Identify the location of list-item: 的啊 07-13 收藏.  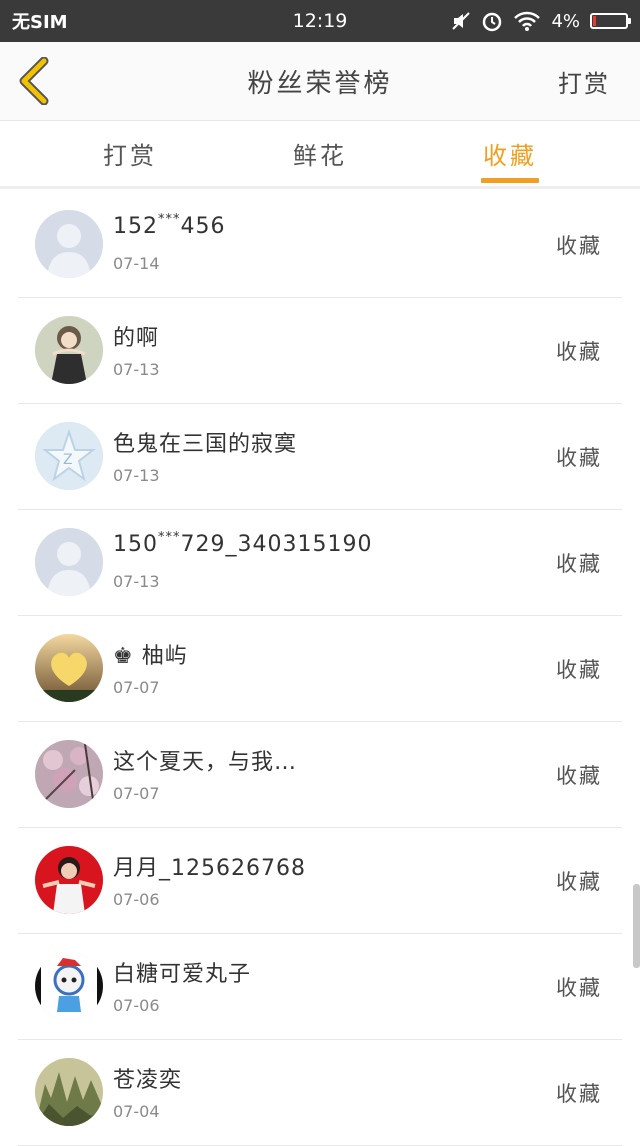
(320, 351).